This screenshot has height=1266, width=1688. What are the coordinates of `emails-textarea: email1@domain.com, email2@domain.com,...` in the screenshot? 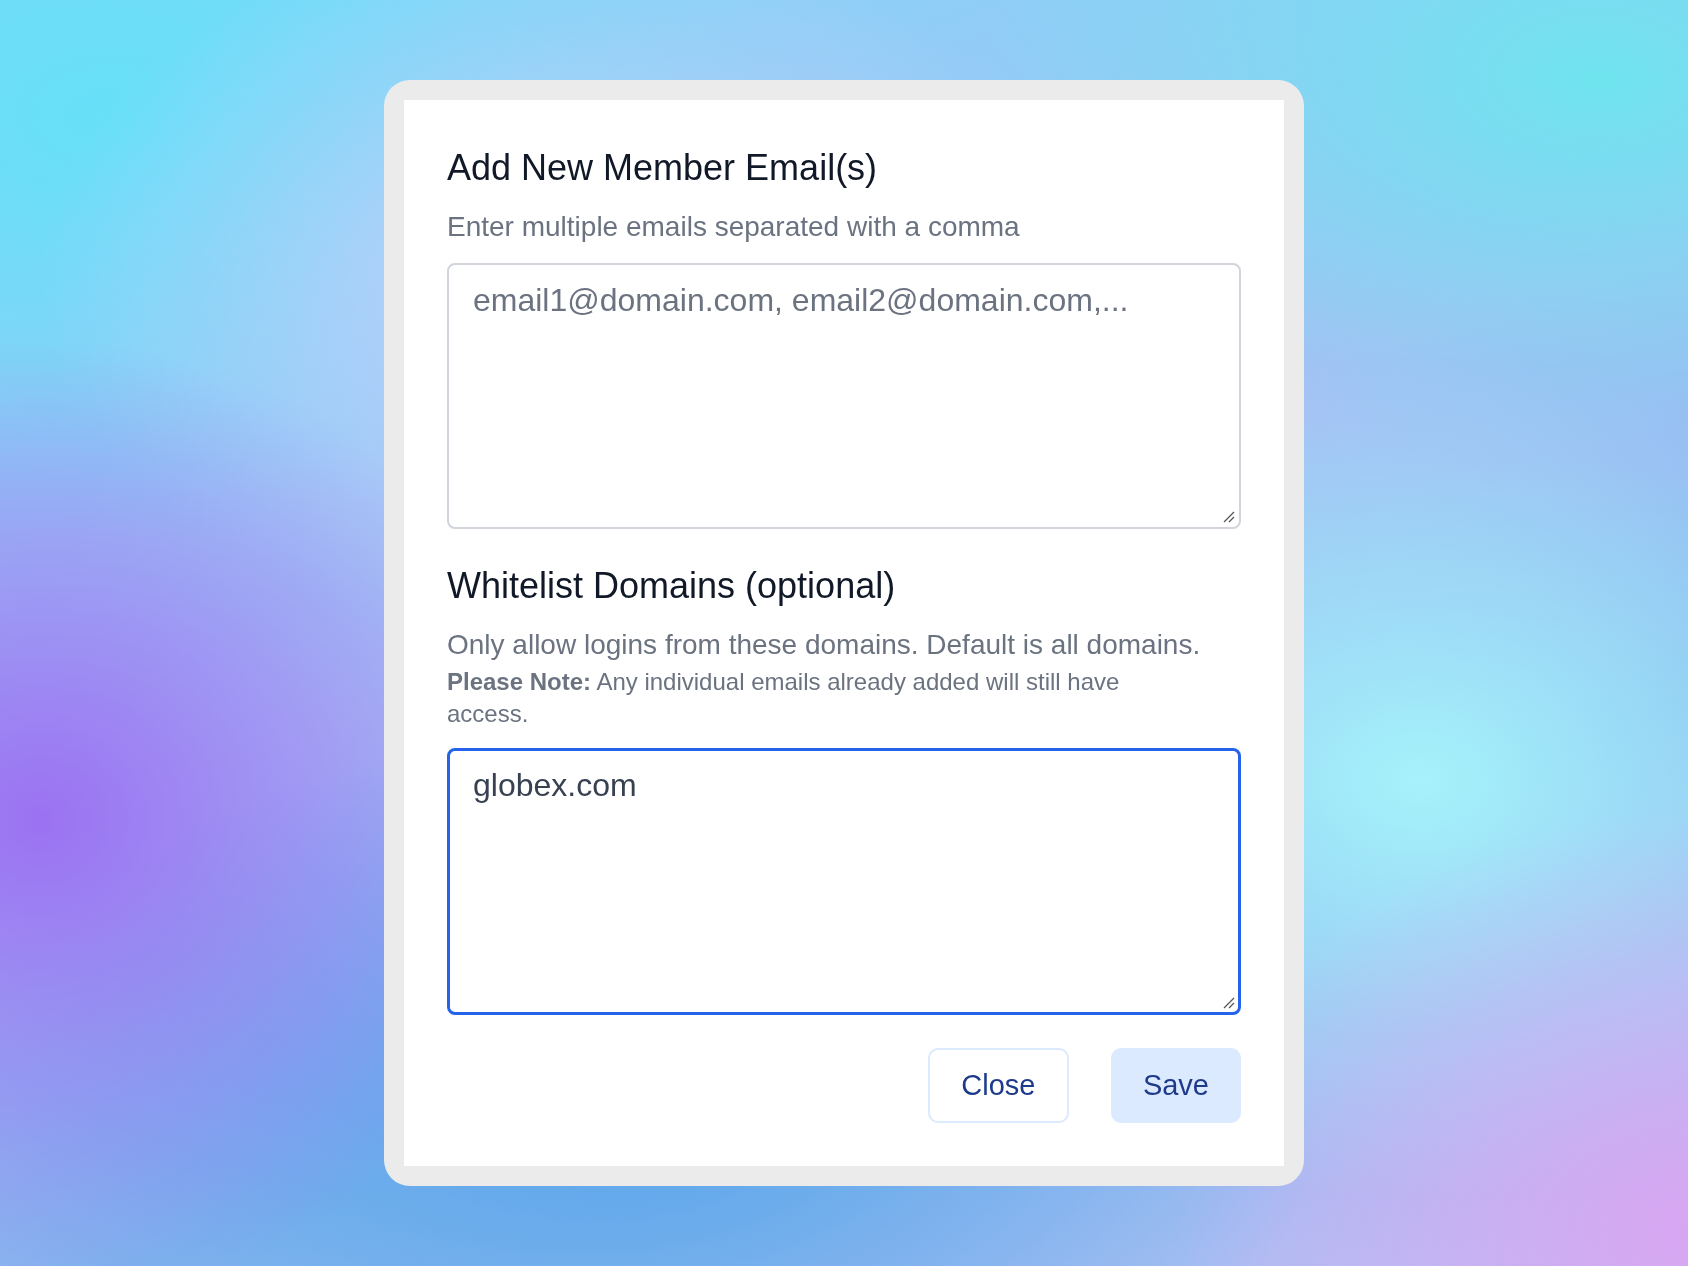 It's located at (844, 396).